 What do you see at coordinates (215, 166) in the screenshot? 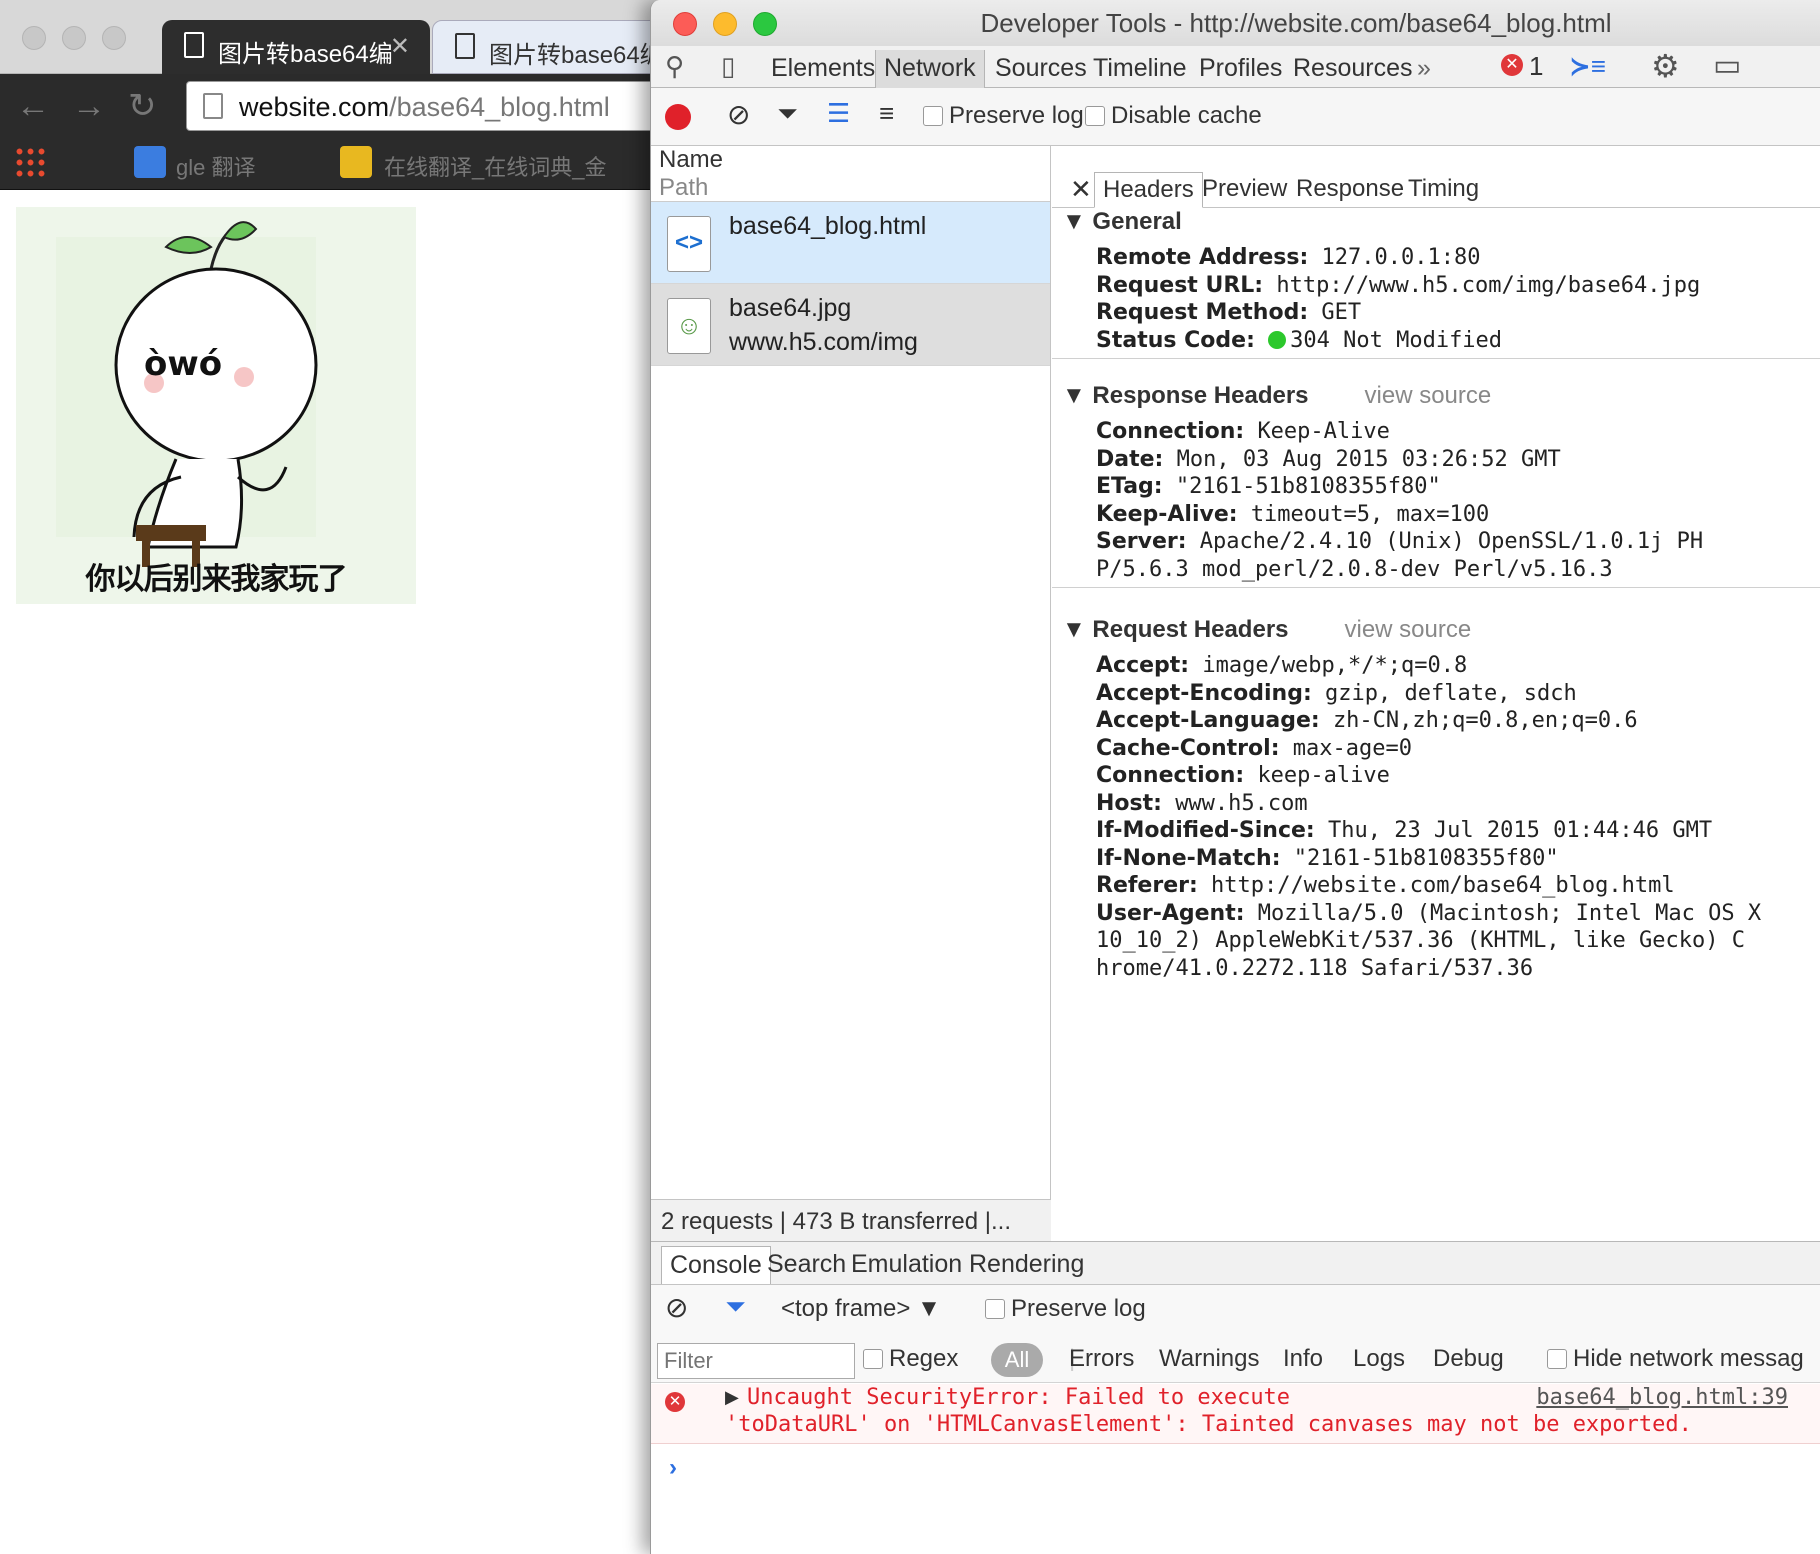
I see `bookmark-google-translate: gle 翻译` at bounding box center [215, 166].